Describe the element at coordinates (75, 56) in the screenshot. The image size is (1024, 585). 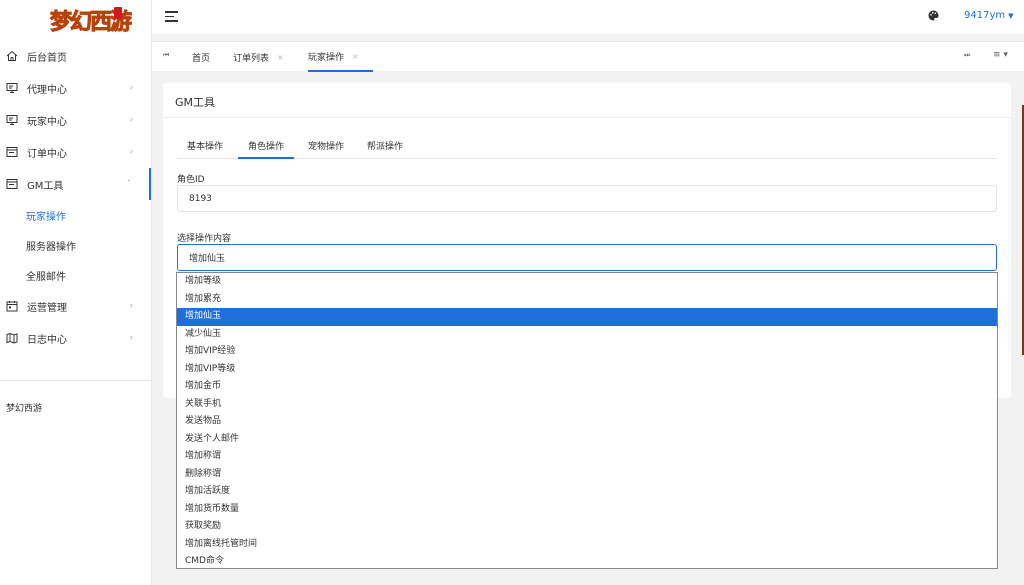
I see `sidebar-item-1: 后台首页` at that location.